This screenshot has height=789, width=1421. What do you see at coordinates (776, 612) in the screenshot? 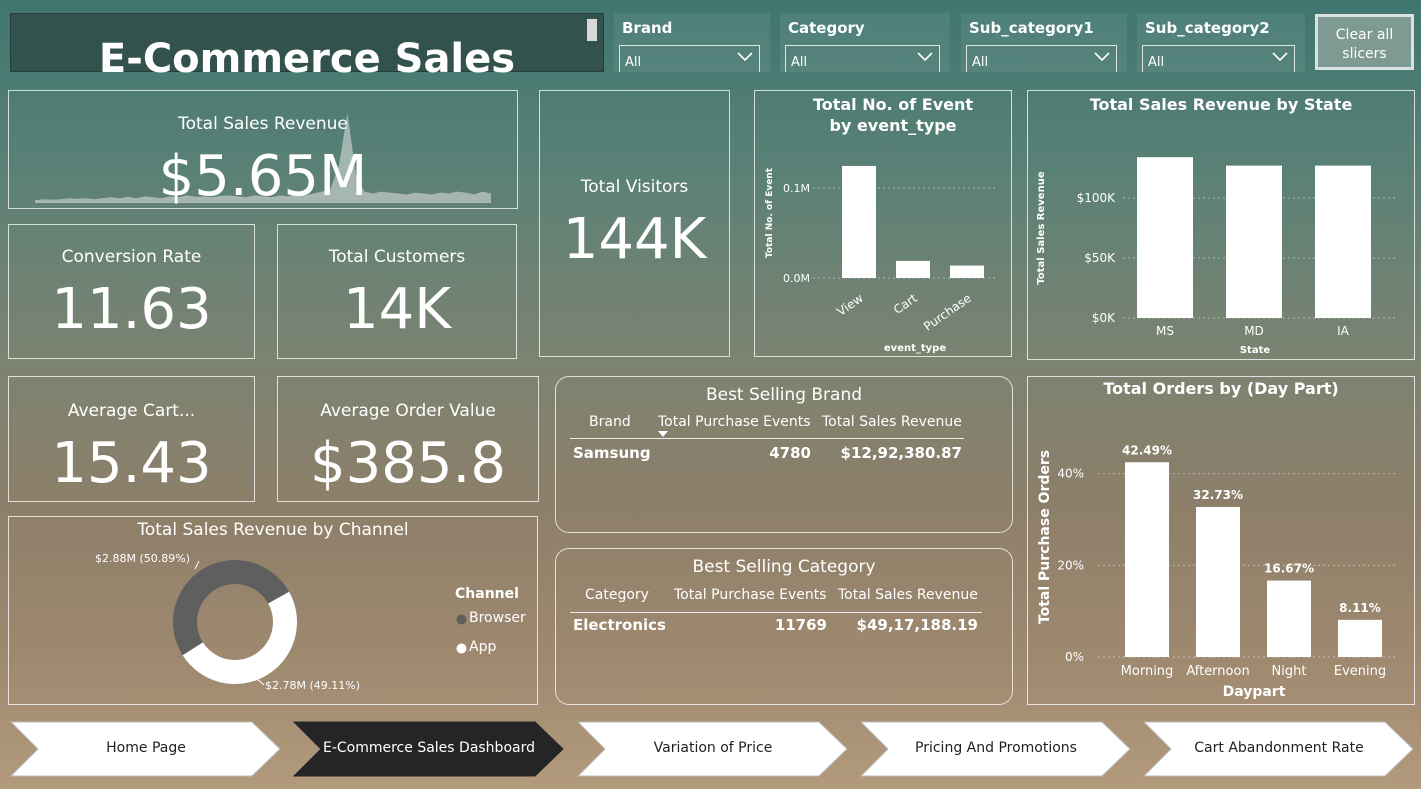
I see `best-category-header-rule` at bounding box center [776, 612].